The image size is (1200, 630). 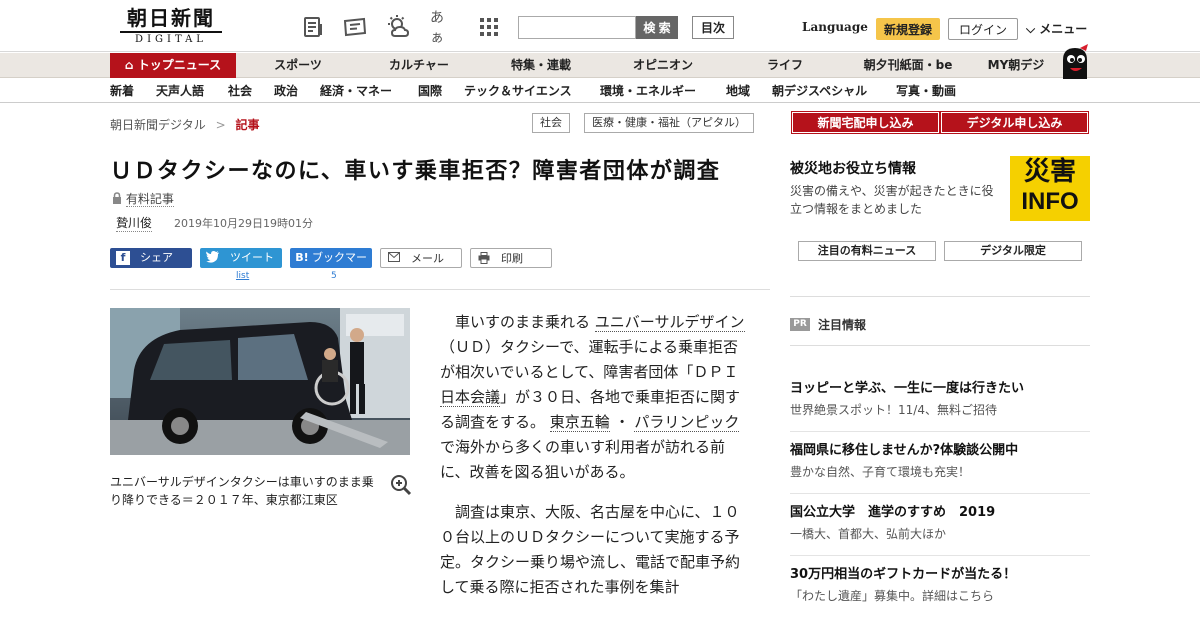 I want to click on nav2-item-environment: 環境・エネルギー, so click(x=648, y=91).